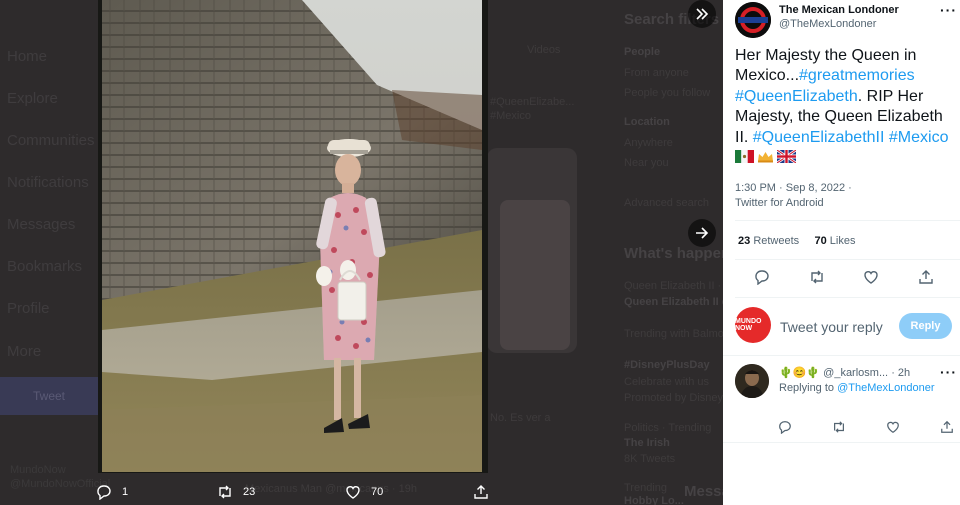 Image resolution: width=960 pixels, height=505 pixels. I want to click on nav-notifications: Notifications, so click(48, 182).